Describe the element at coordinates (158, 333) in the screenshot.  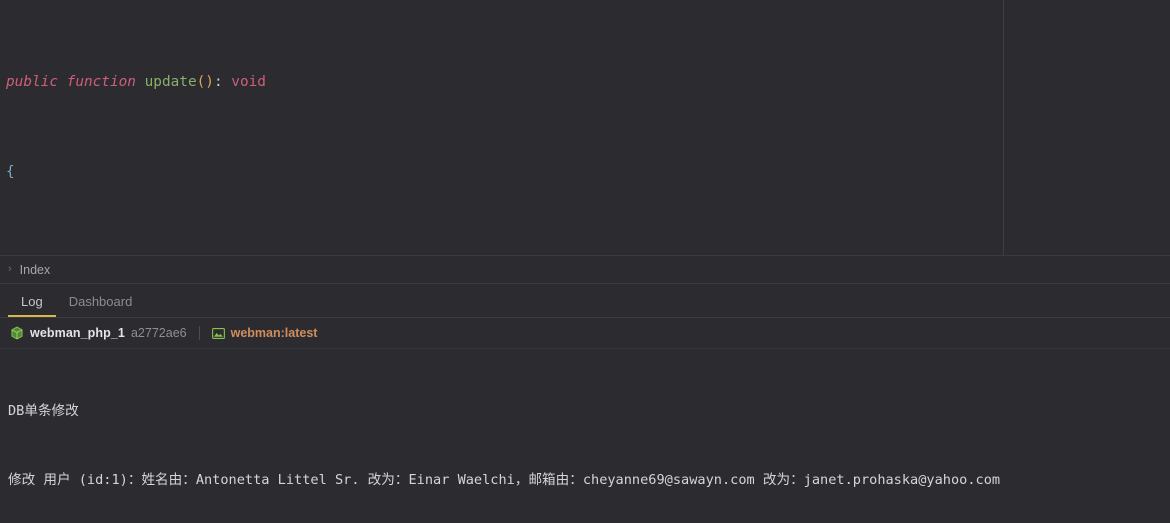
I see `container-hash: a2772ae6` at that location.